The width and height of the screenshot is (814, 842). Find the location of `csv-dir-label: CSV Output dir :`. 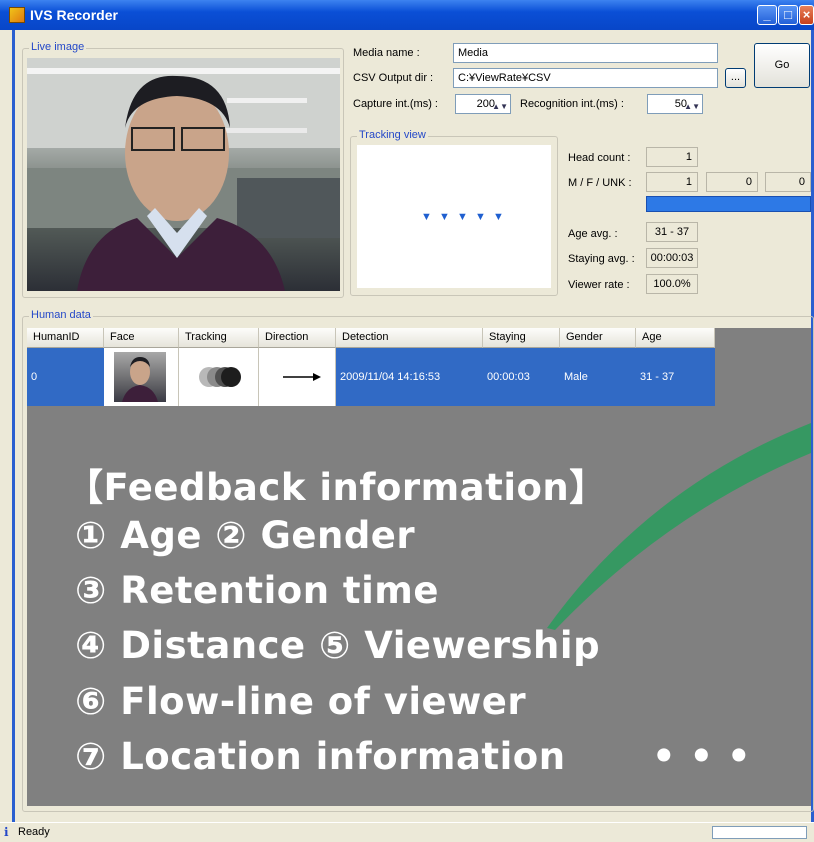

csv-dir-label: CSV Output dir : is located at coordinates (393, 78).